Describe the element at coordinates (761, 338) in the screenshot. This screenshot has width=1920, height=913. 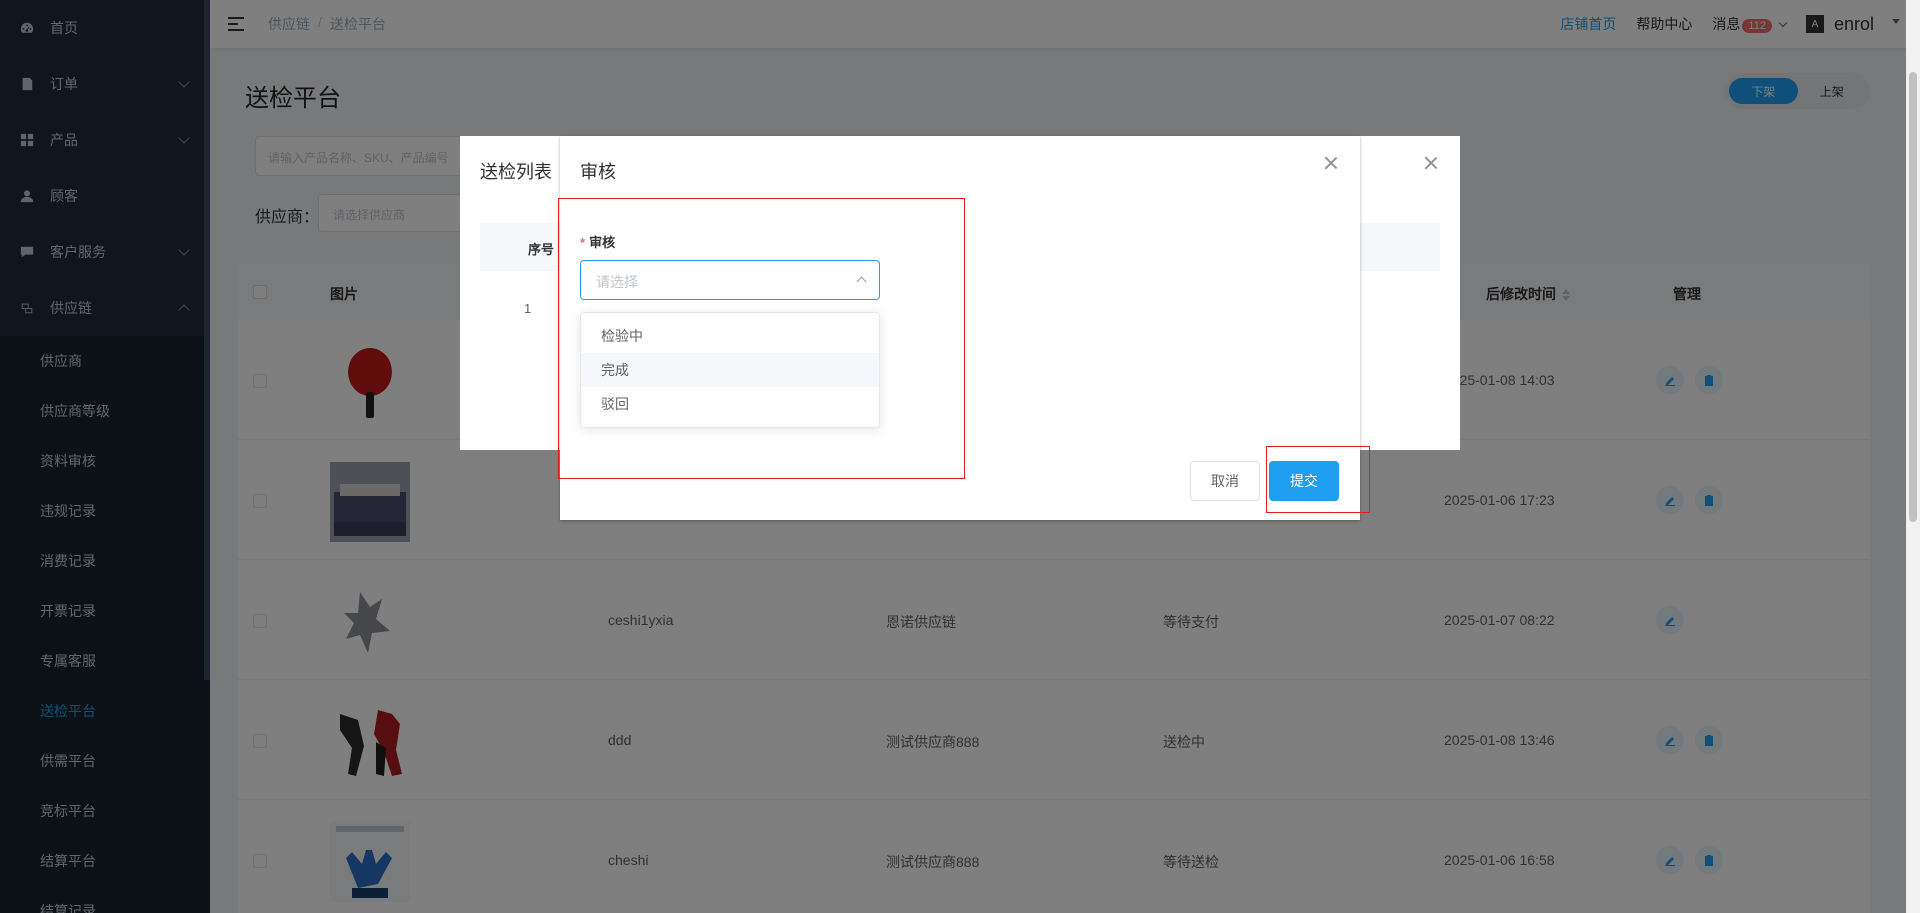
I see `highlight-box-form` at that location.